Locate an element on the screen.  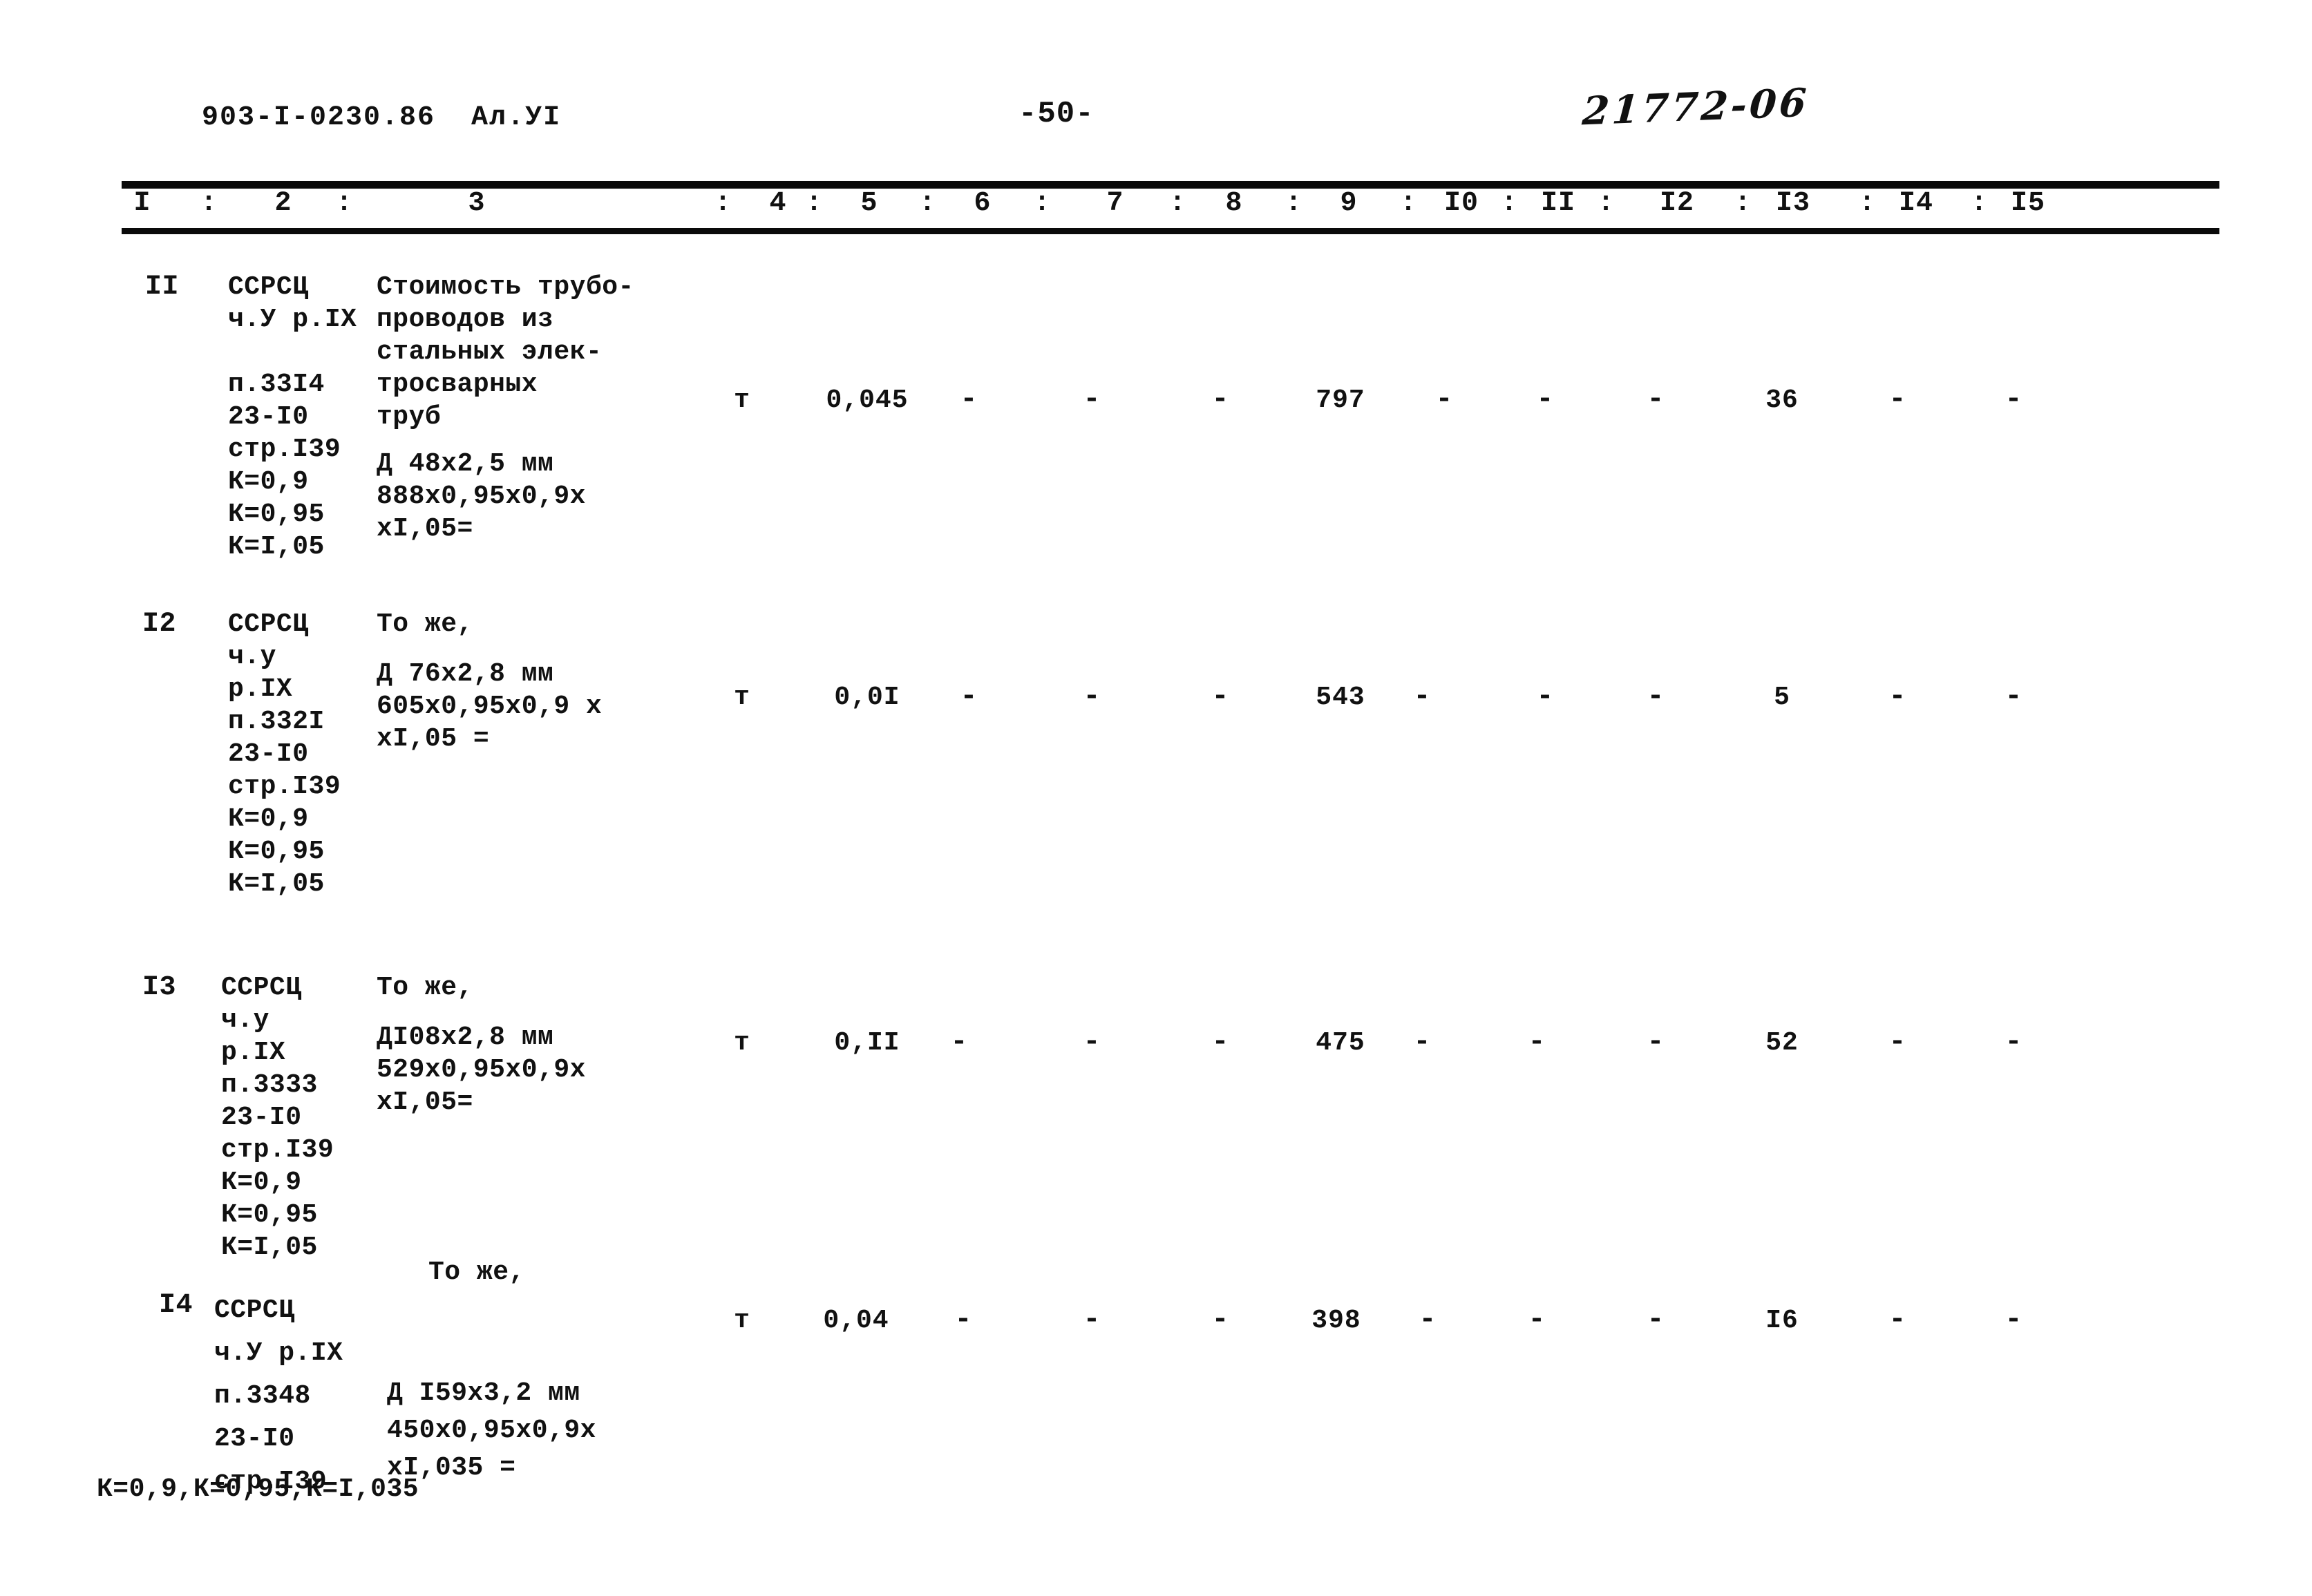
column-header-12: I2 is located at coordinates (1676, 203).